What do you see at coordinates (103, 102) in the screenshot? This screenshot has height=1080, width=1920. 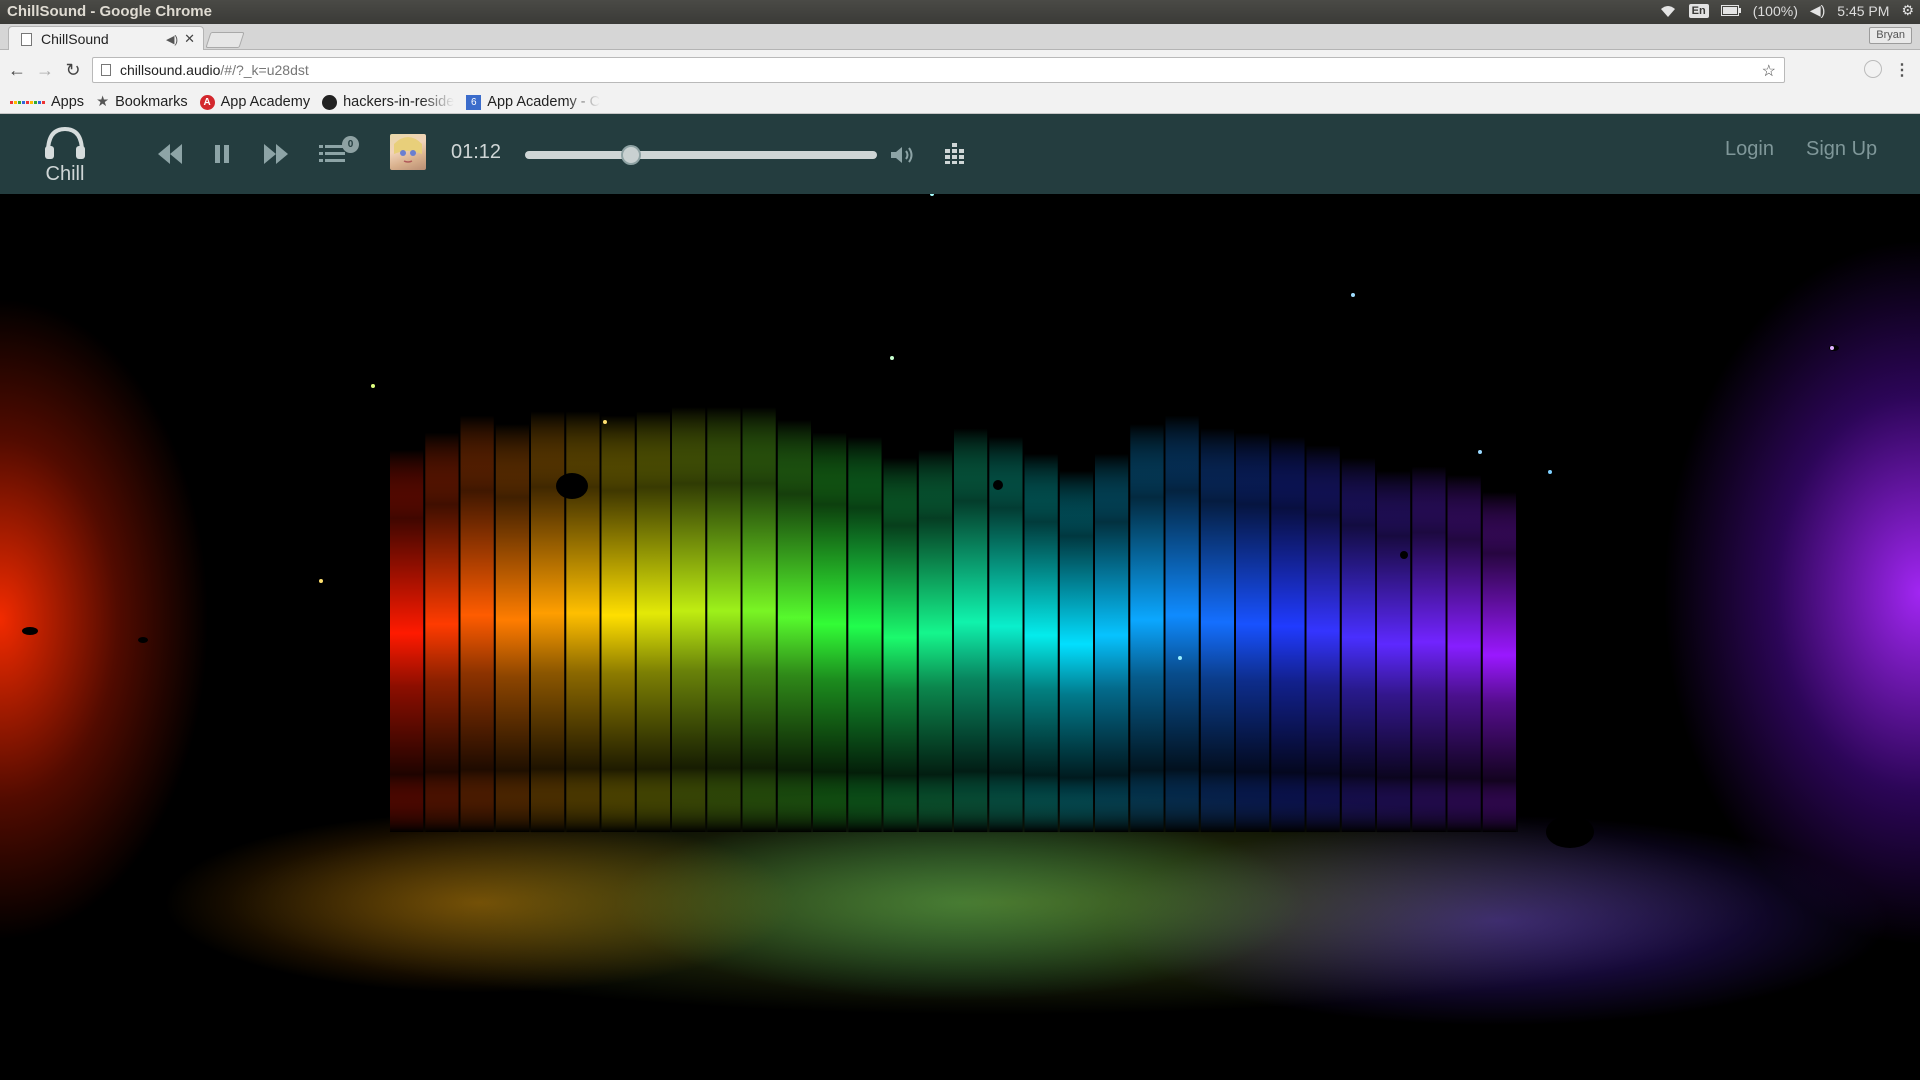 I see `star-icon: ★` at bounding box center [103, 102].